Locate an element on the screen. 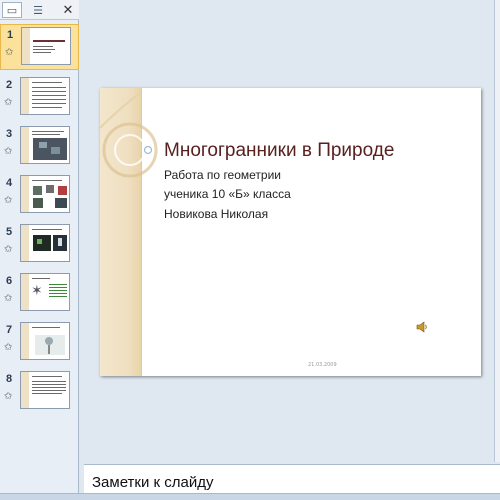 This screenshot has width=500, height=500. outline-tab-icon: ☰ is located at coordinates (38, 10).